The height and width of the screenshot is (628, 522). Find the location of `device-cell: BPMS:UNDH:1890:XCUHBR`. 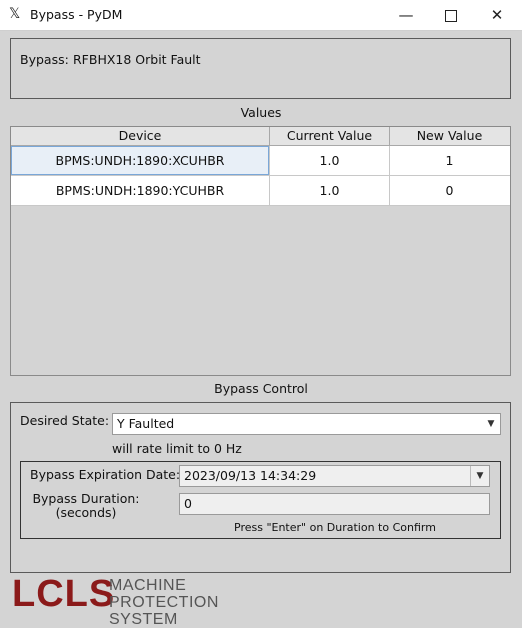

device-cell: BPMS:UNDH:1890:XCUHBR is located at coordinates (140, 160).